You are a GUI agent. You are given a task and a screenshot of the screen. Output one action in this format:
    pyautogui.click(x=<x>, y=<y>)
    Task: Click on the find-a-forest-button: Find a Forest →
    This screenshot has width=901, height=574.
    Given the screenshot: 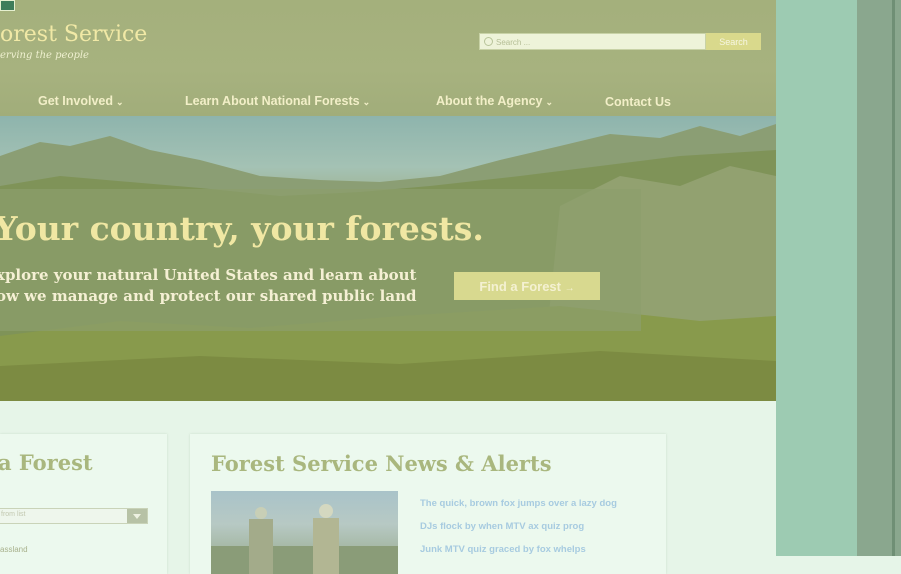 What is the action you would take?
    pyautogui.click(x=527, y=286)
    